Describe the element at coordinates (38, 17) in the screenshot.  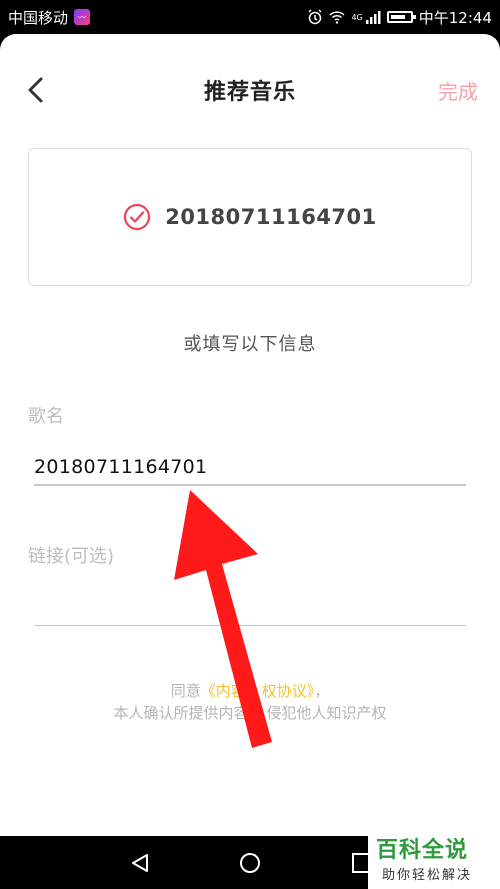
I see `carrier-name: 中国移动` at that location.